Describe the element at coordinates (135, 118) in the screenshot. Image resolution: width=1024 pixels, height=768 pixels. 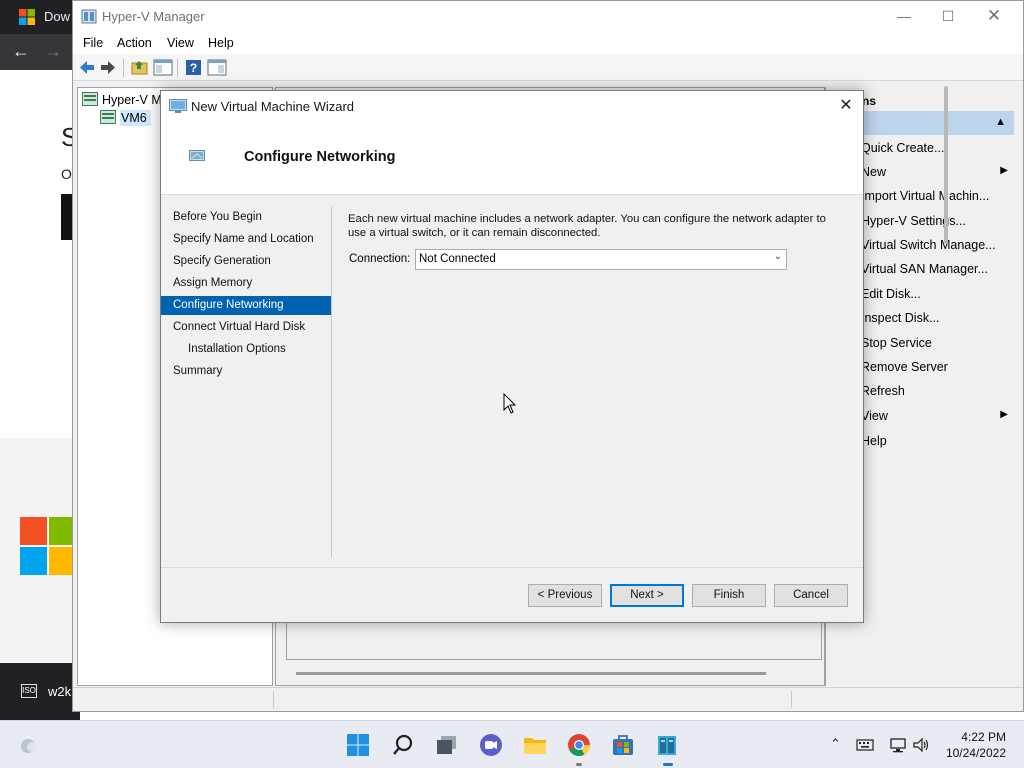
I see `tree-item-vm6-label: VM6` at that location.